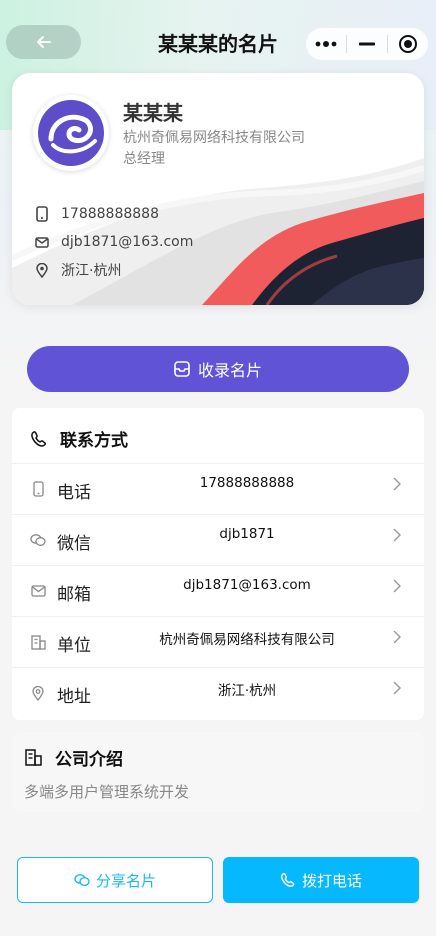 The width and height of the screenshot is (436, 936). I want to click on card-job-title: 总经理, so click(144, 159).